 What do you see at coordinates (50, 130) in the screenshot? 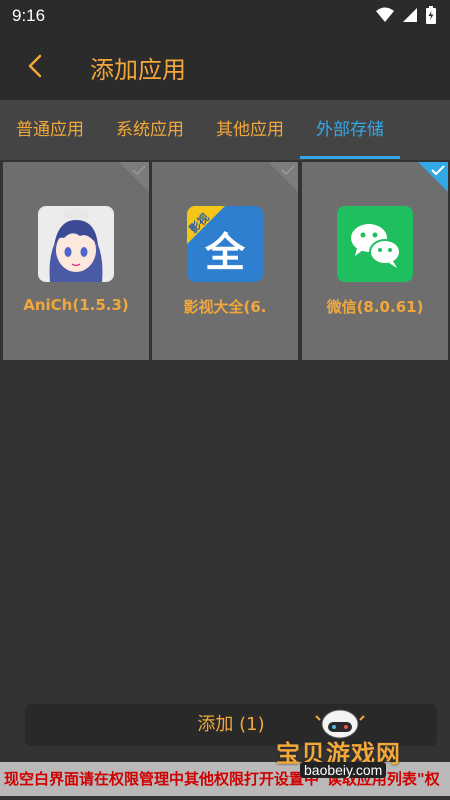
I see `tab-normal-apps: 普通应用` at bounding box center [50, 130].